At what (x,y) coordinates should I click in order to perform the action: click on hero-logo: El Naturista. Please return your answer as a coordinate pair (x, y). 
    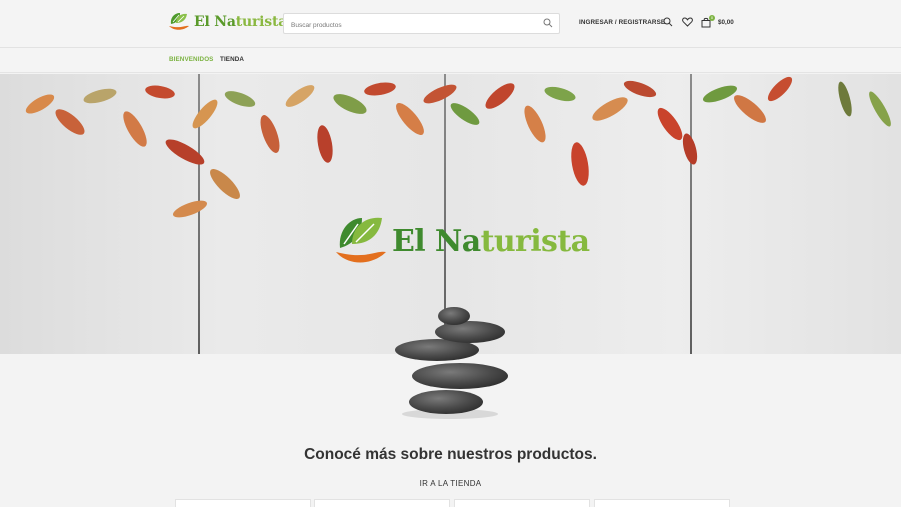
    Looking at the image, I should click on (463, 241).